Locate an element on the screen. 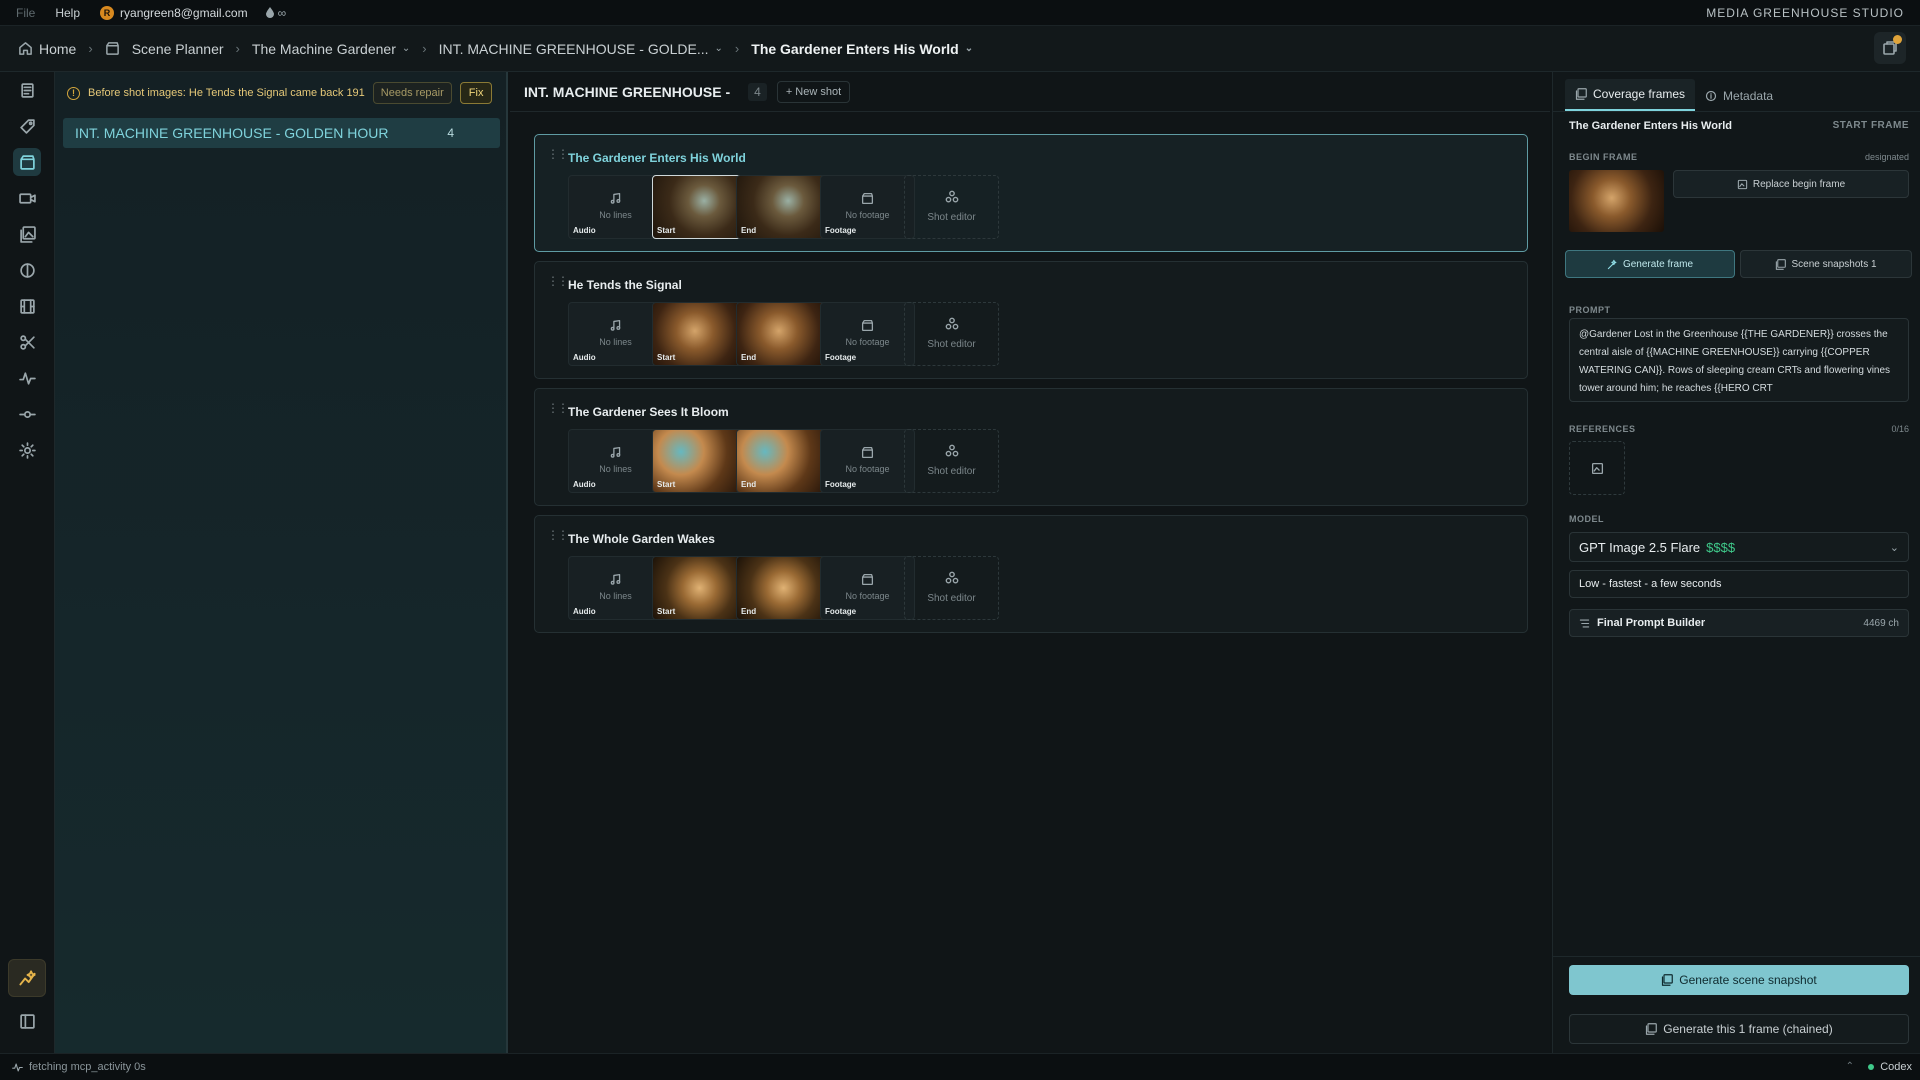  account-email: ryangreen8@gmail.com is located at coordinates (184, 13).